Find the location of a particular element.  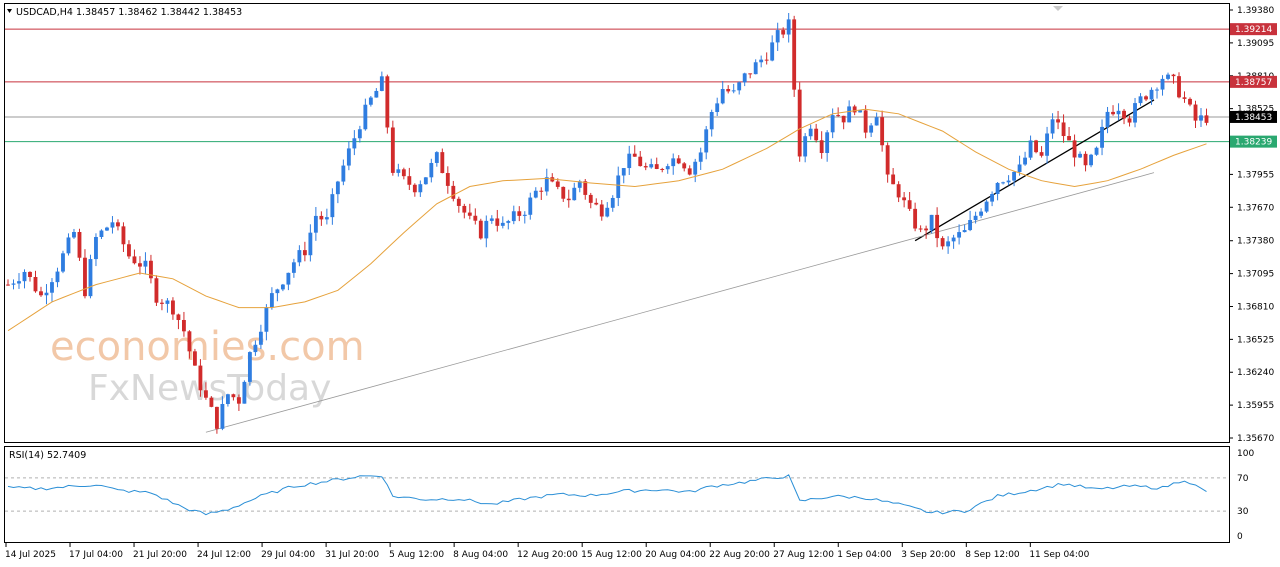

level-tag-label: 1.38453 is located at coordinates (1253, 118).